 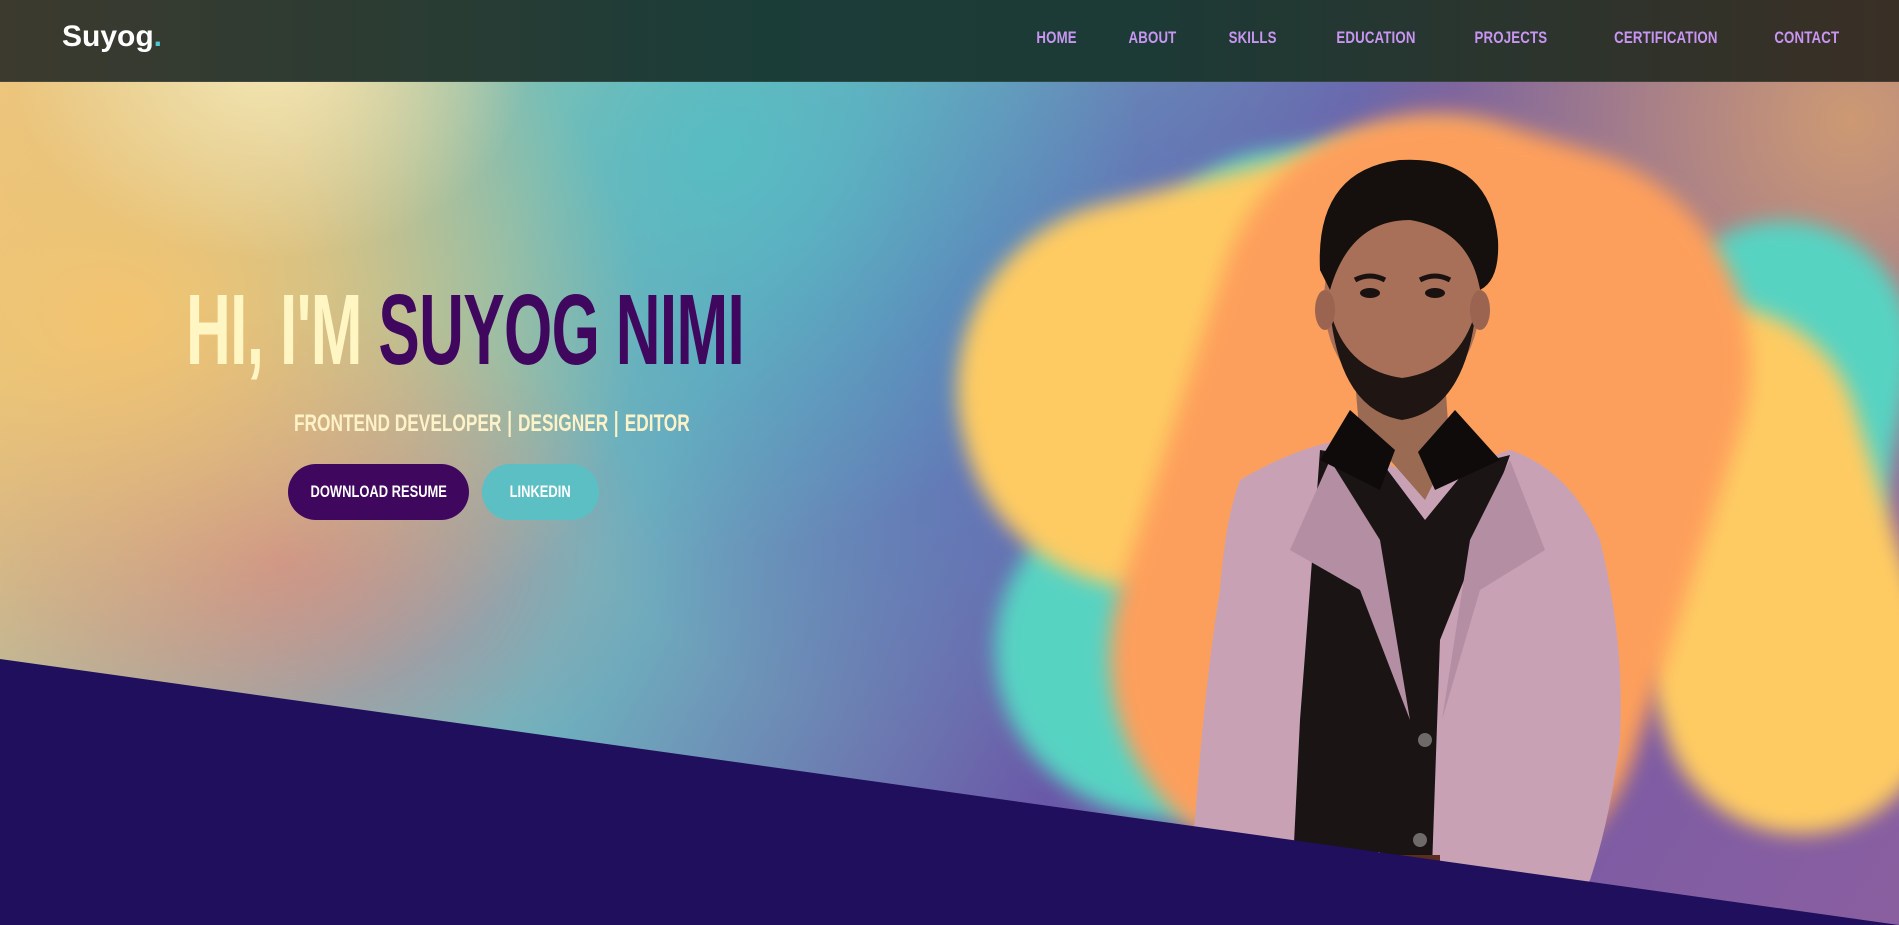 What do you see at coordinates (1252, 38) in the screenshot?
I see `nav-link-skills: SKILLS` at bounding box center [1252, 38].